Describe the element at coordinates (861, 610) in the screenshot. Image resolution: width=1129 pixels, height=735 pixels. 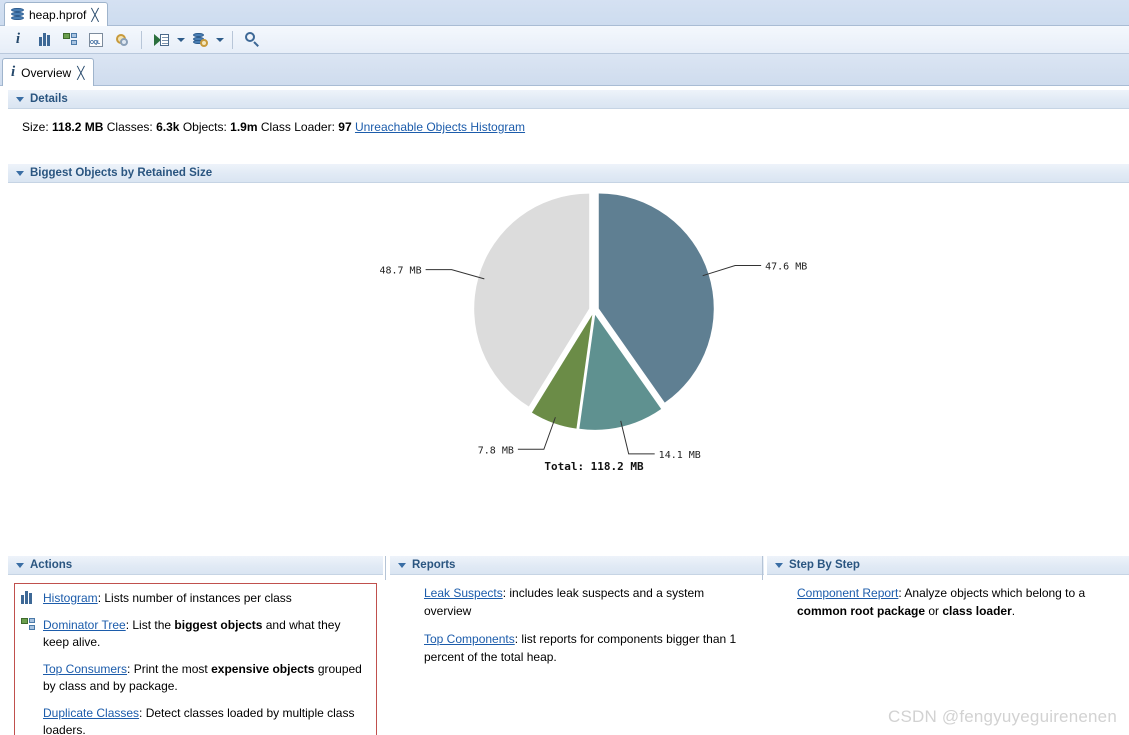
I see `emphasis-text: common root package` at that location.